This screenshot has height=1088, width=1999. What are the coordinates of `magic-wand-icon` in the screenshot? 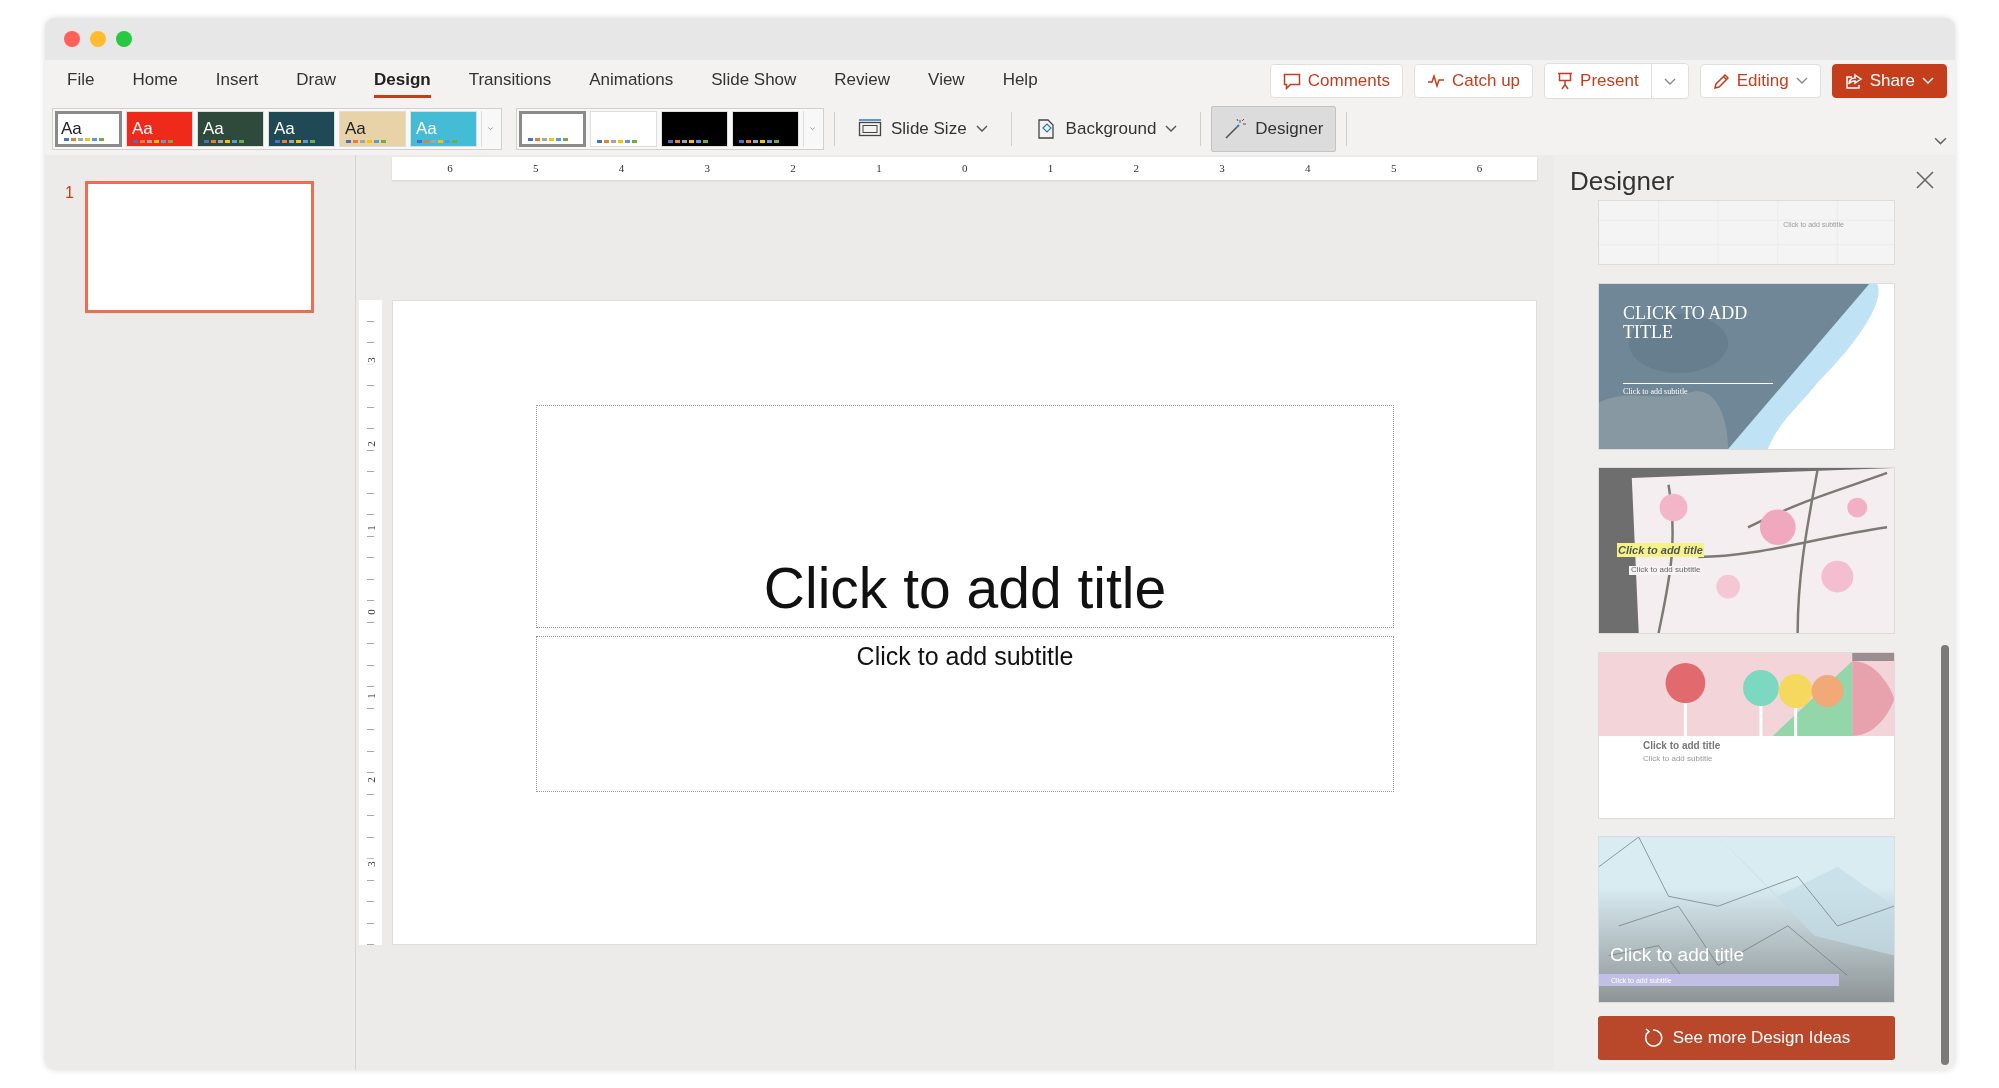 It's located at (1235, 128).